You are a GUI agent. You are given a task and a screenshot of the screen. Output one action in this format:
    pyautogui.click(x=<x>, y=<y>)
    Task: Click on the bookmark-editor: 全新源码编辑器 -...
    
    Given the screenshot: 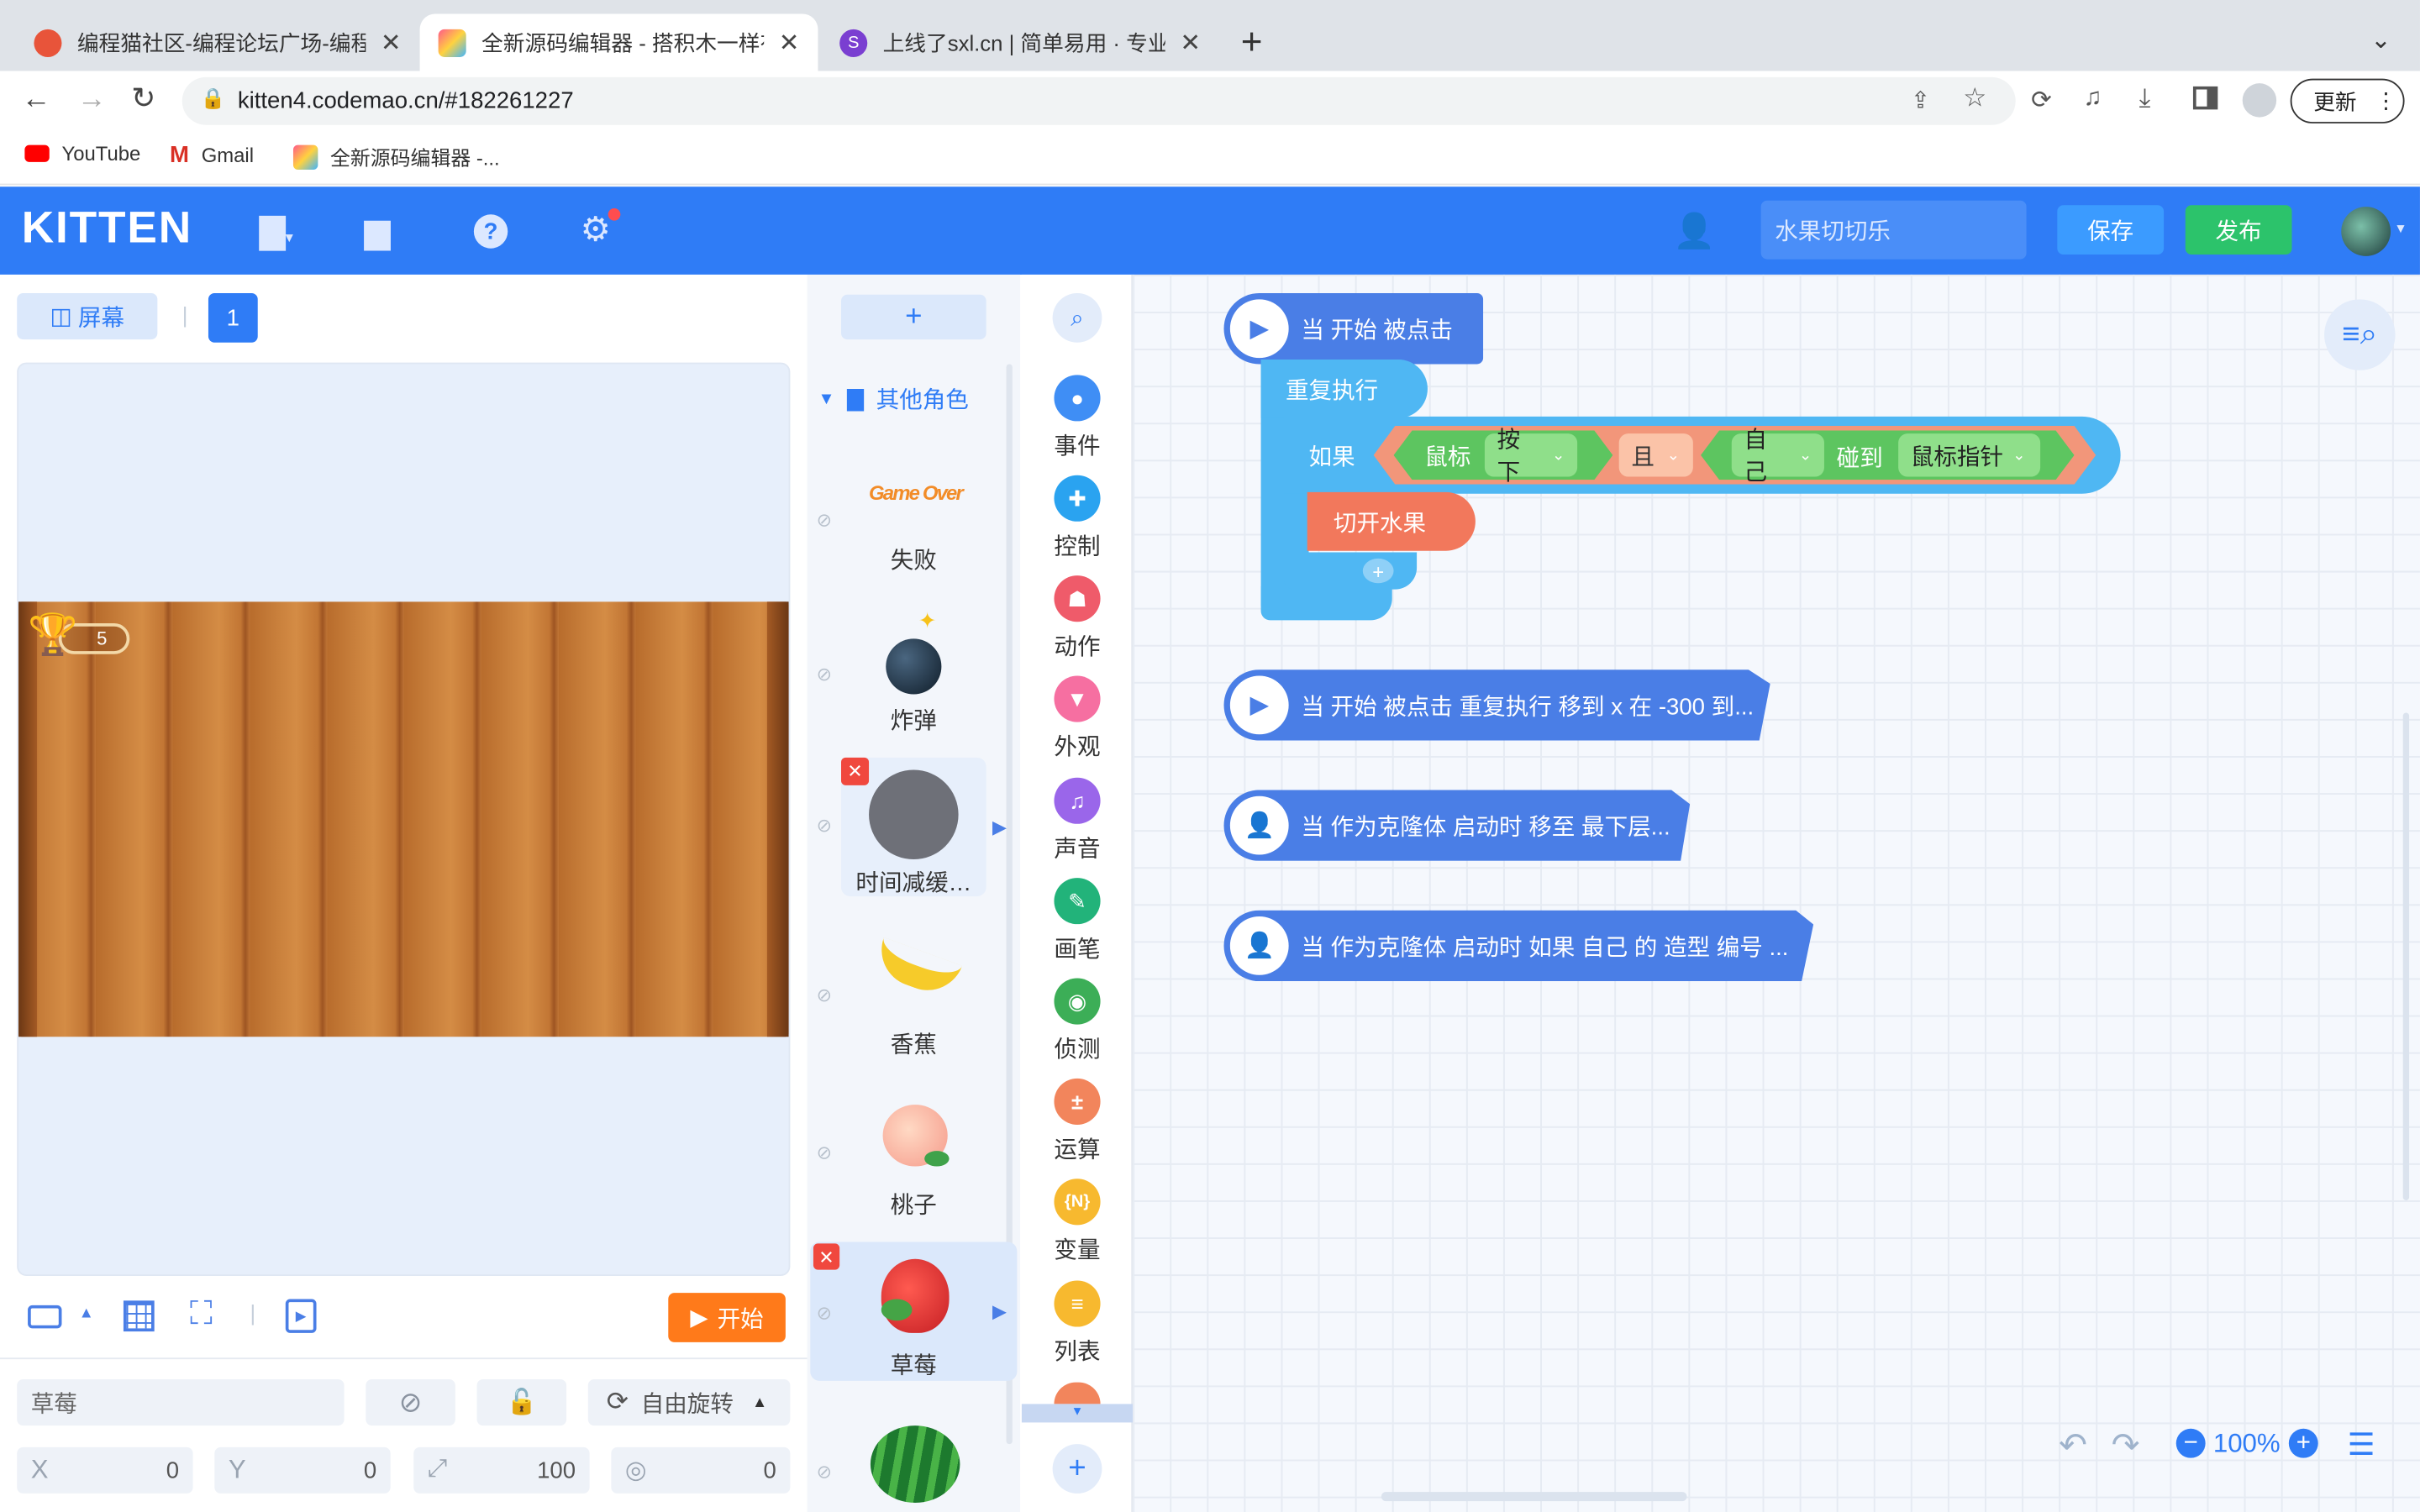 What is the action you would take?
    pyautogui.click(x=396, y=156)
    